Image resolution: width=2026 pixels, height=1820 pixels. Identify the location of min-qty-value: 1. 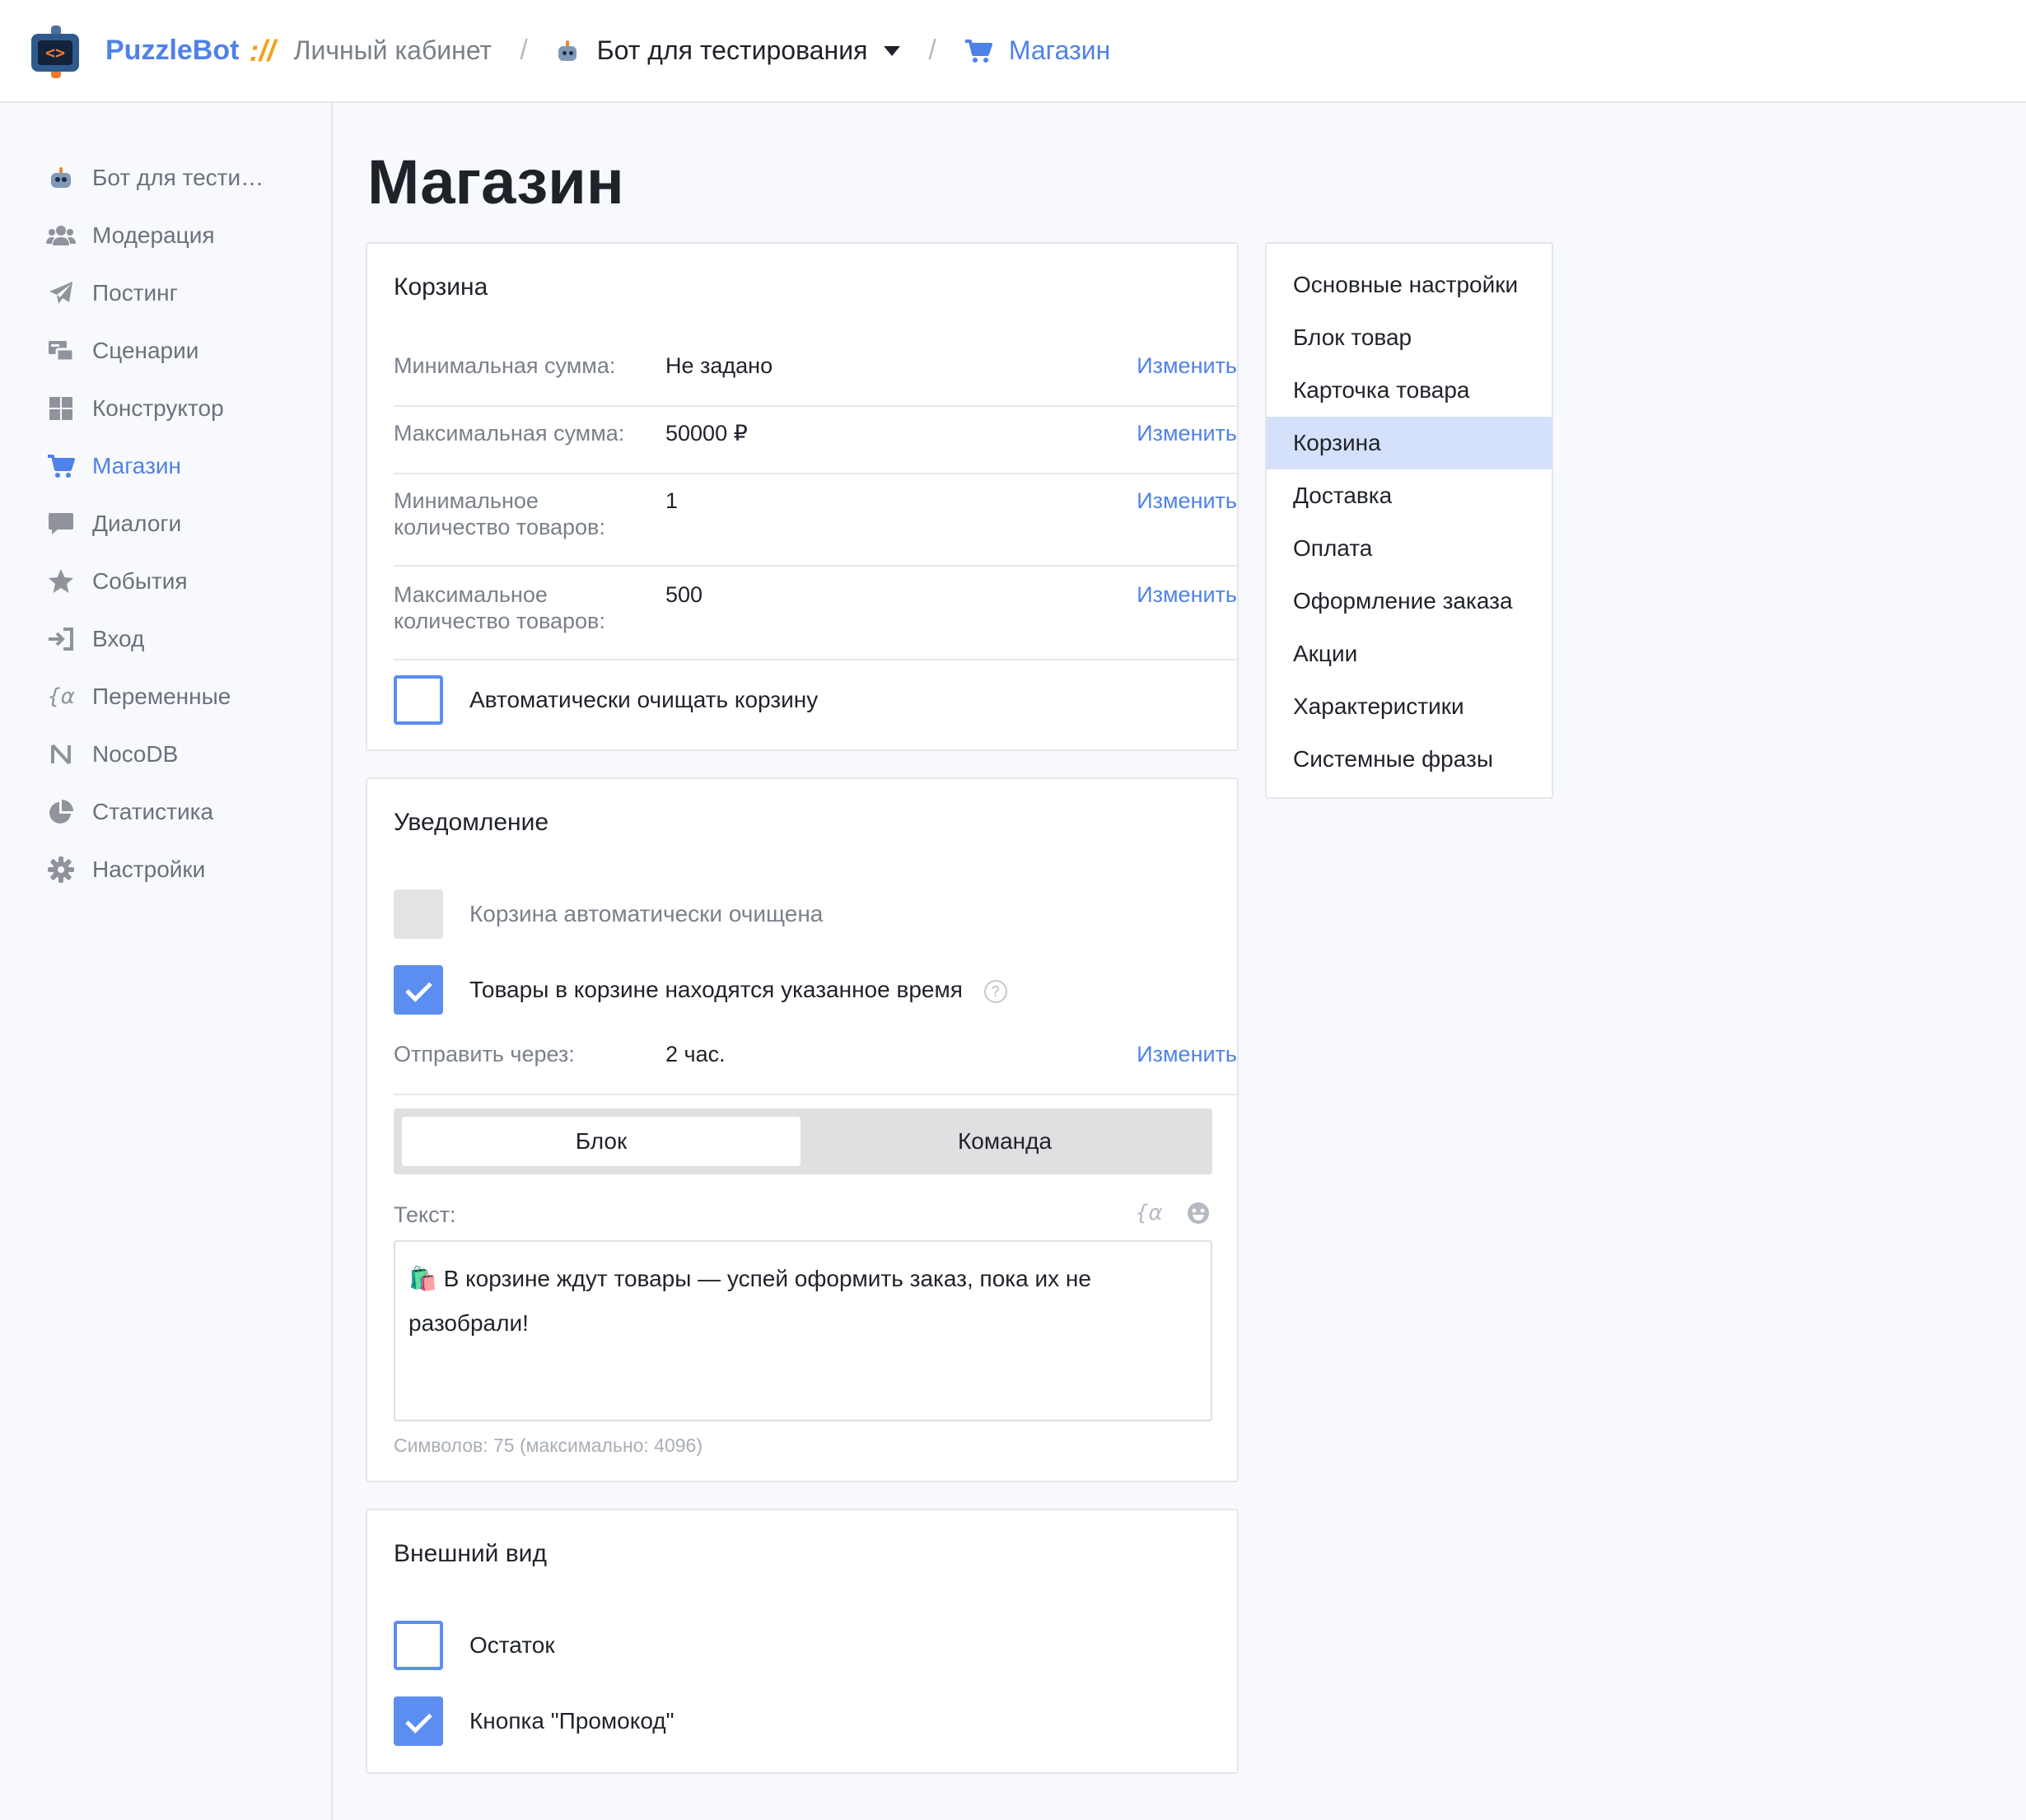
(672, 500).